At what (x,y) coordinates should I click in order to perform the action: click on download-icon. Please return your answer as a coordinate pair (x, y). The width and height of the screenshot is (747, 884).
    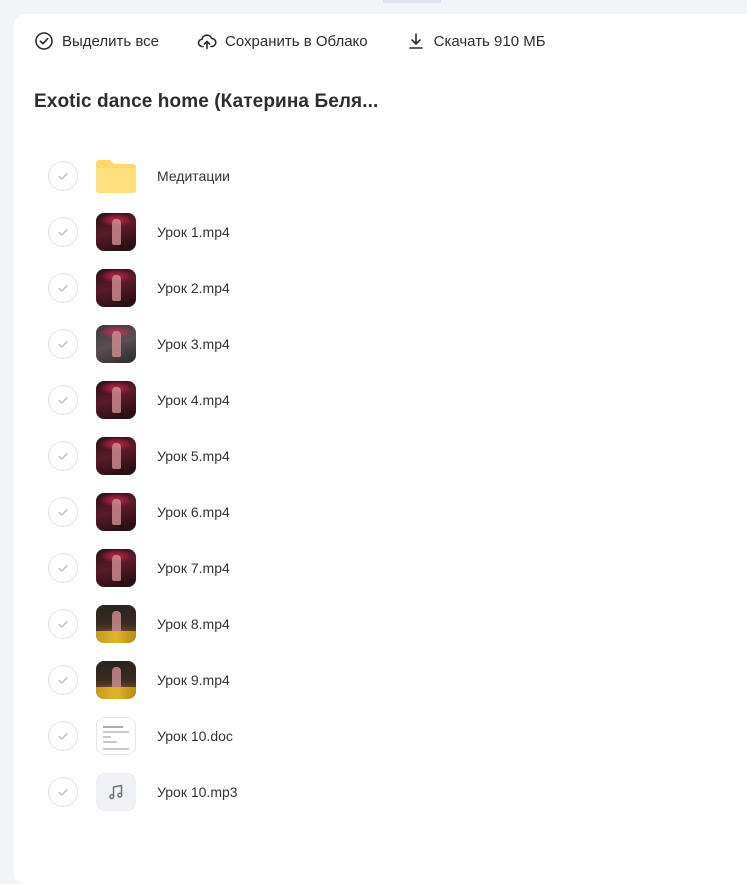
    Looking at the image, I should click on (416, 41).